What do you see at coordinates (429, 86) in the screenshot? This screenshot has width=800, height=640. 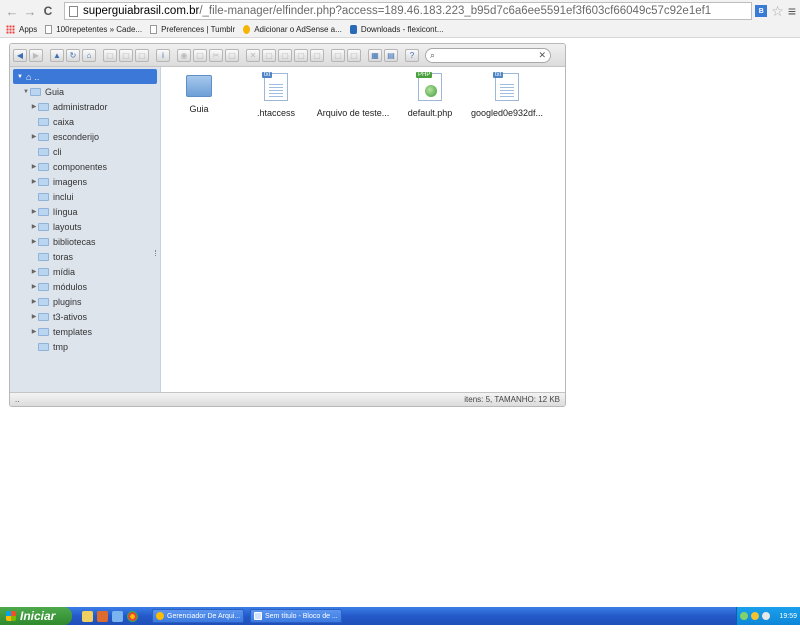 I see `php-file-icon: PHP` at bounding box center [429, 86].